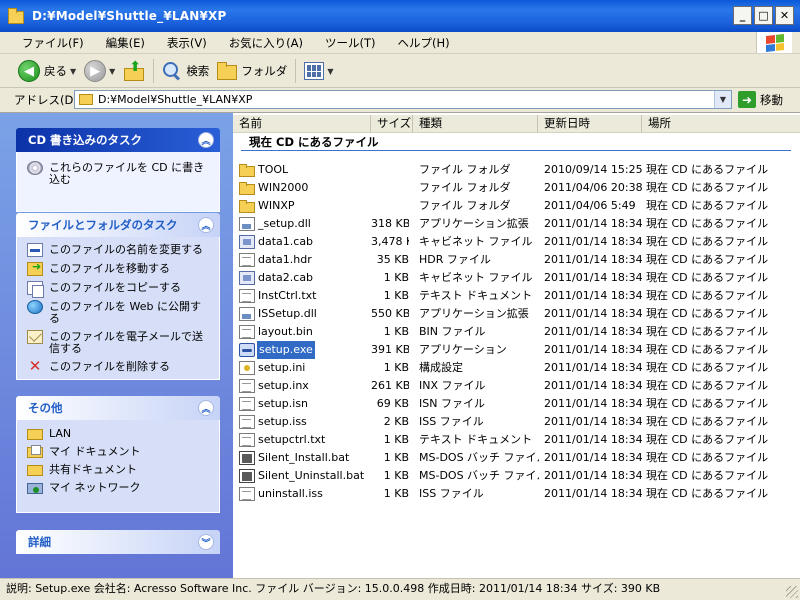 This screenshot has width=800, height=600. I want to click on menu-tools: ツール(T), so click(355, 43).